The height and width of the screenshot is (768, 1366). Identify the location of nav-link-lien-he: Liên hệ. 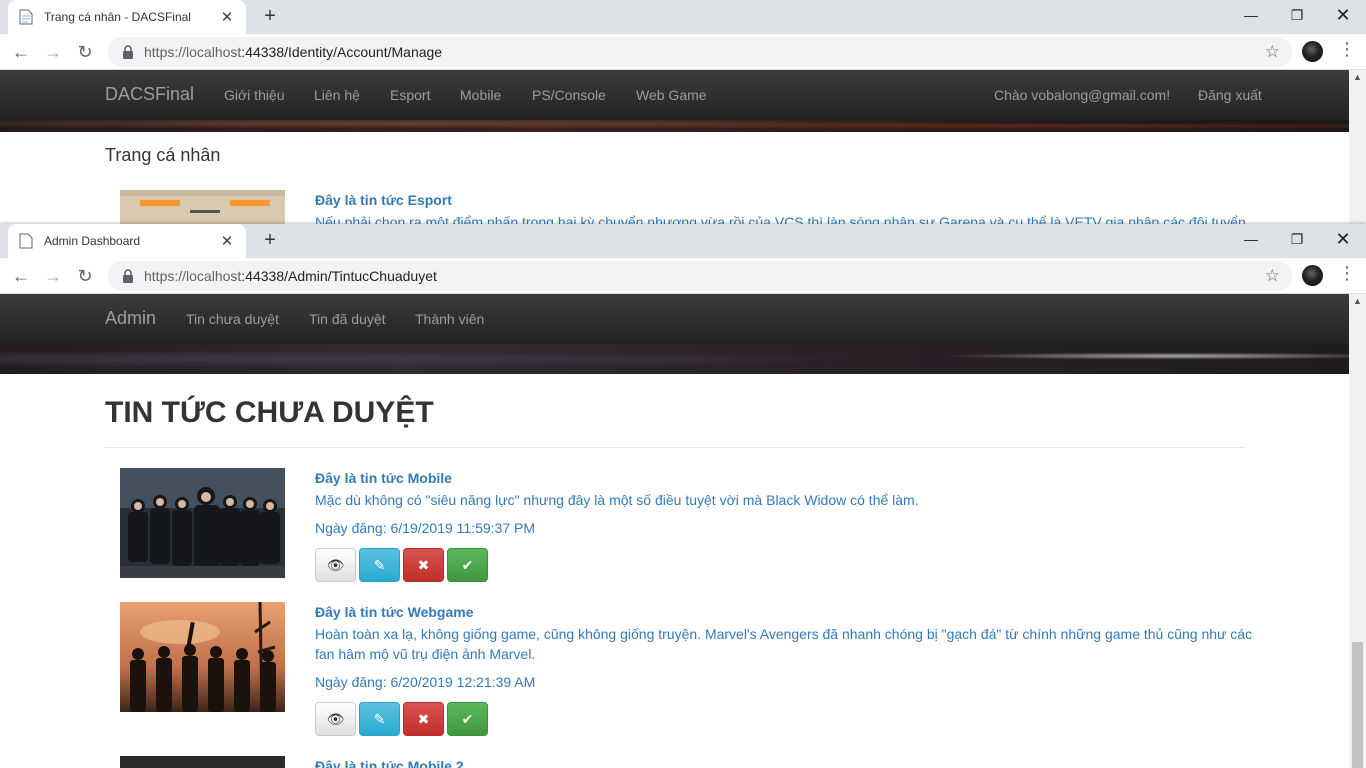
(337, 95).